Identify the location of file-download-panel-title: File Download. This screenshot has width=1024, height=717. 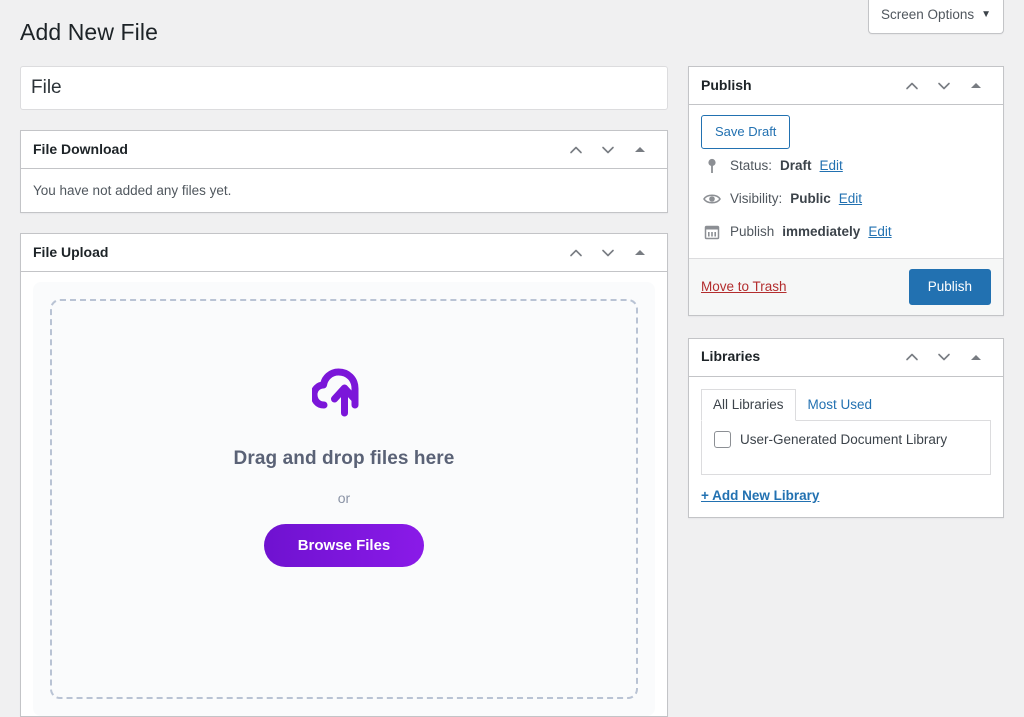
(80, 148).